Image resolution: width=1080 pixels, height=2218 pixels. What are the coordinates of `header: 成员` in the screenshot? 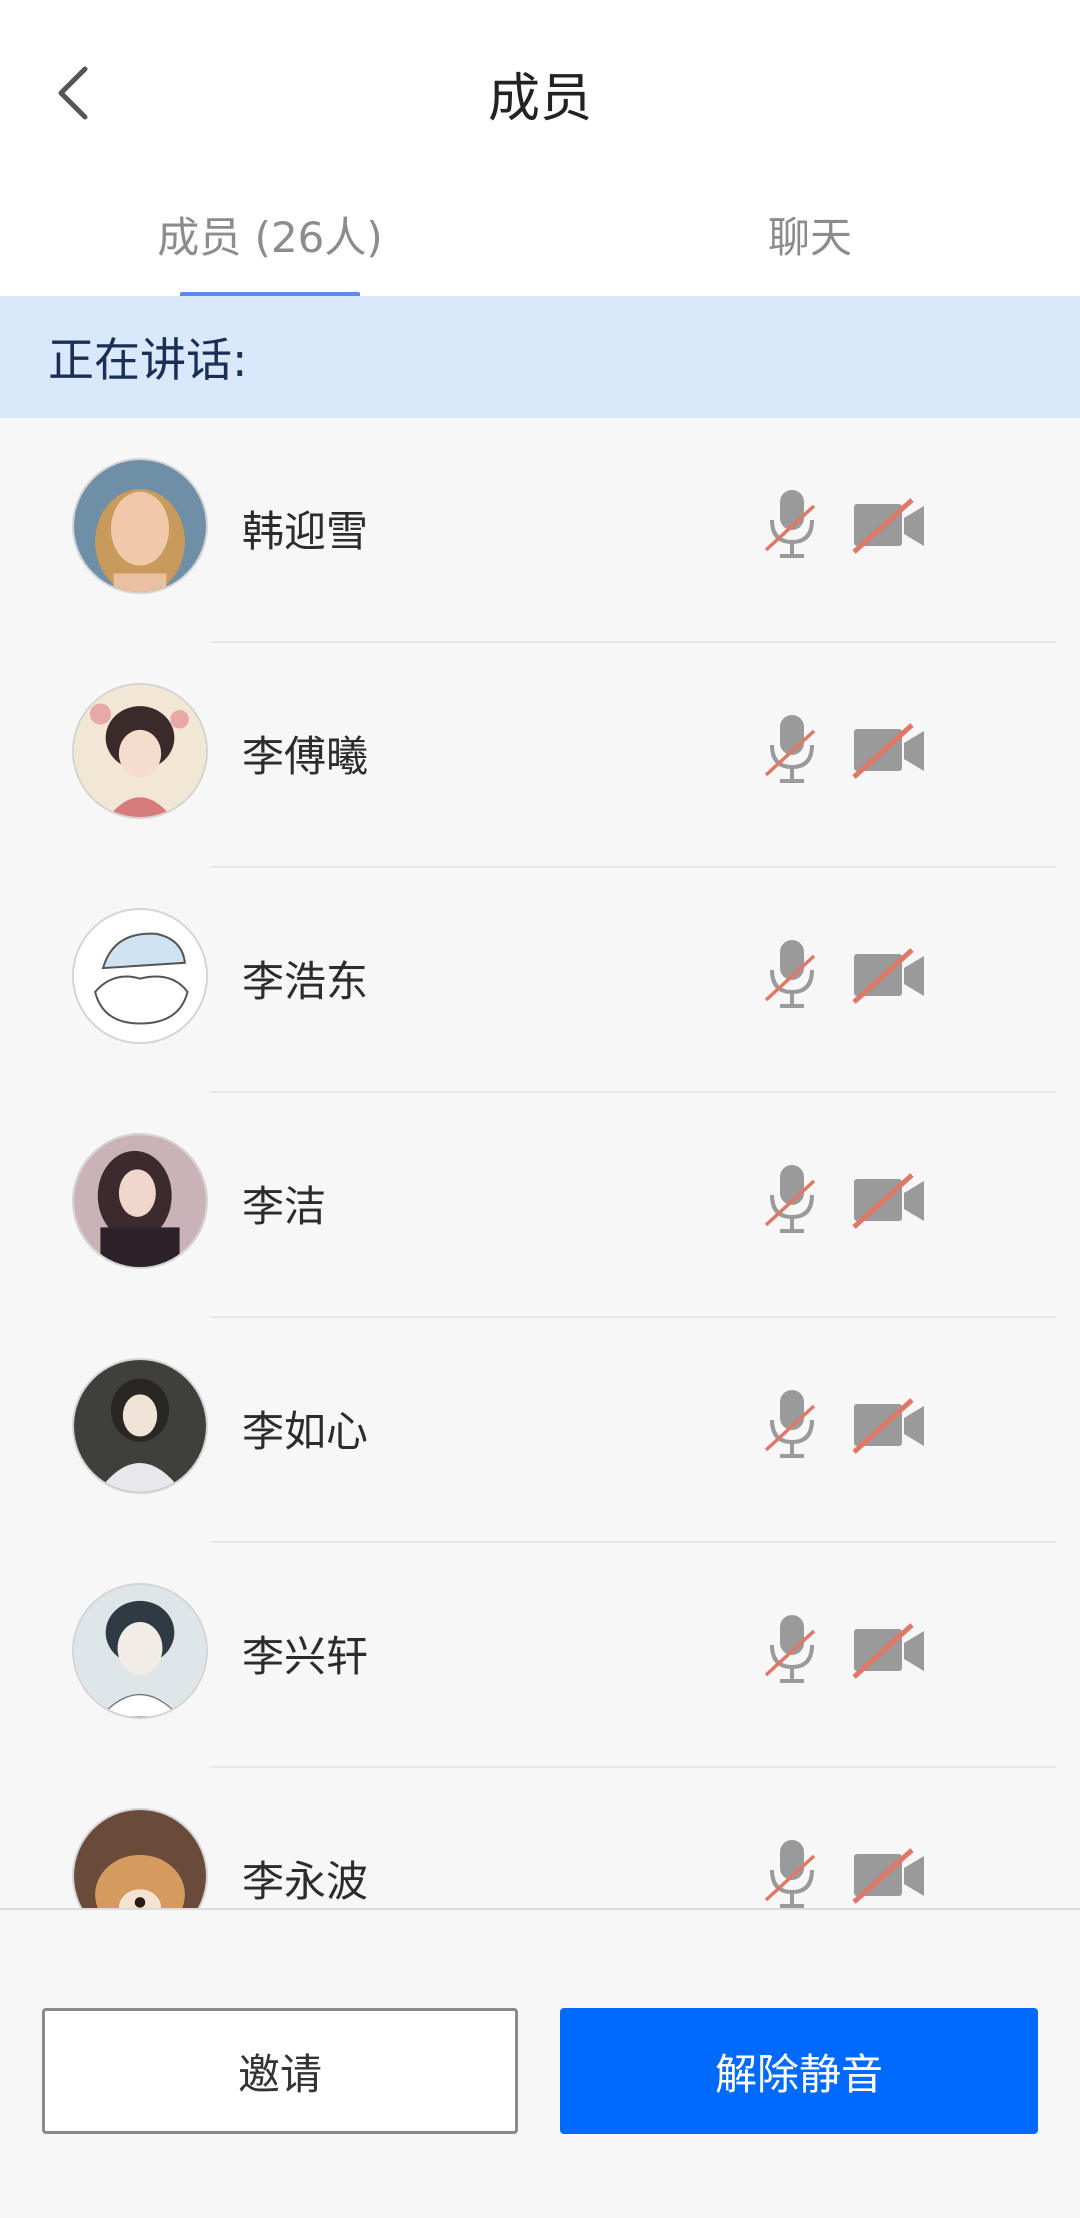 It's located at (540, 90).